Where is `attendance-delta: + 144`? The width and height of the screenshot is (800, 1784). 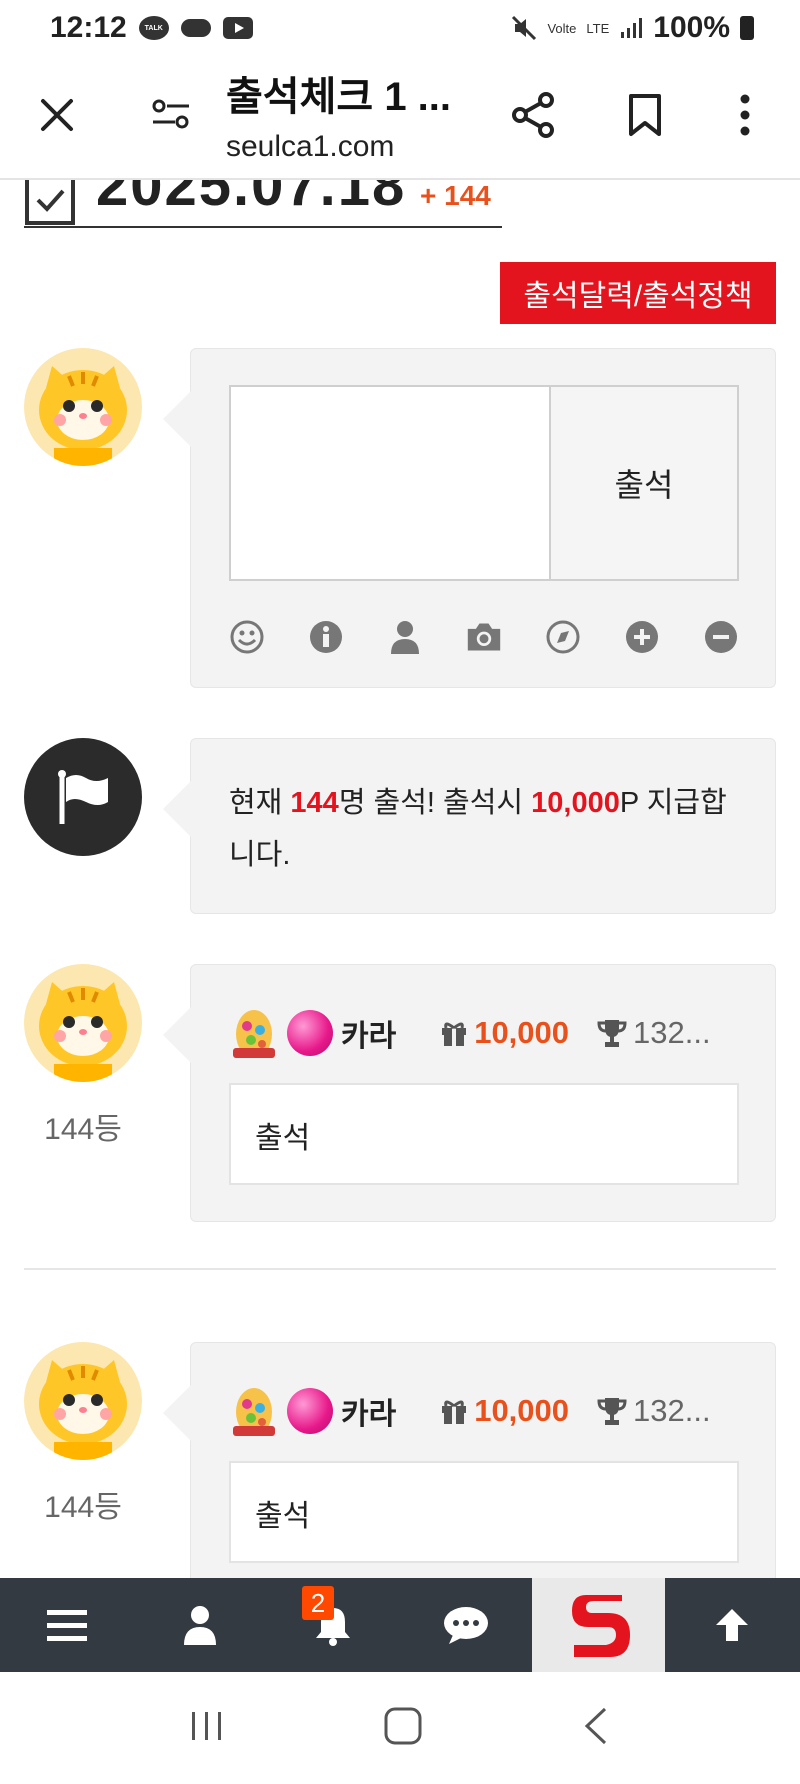 attendance-delta: + 144 is located at coordinates (455, 195).